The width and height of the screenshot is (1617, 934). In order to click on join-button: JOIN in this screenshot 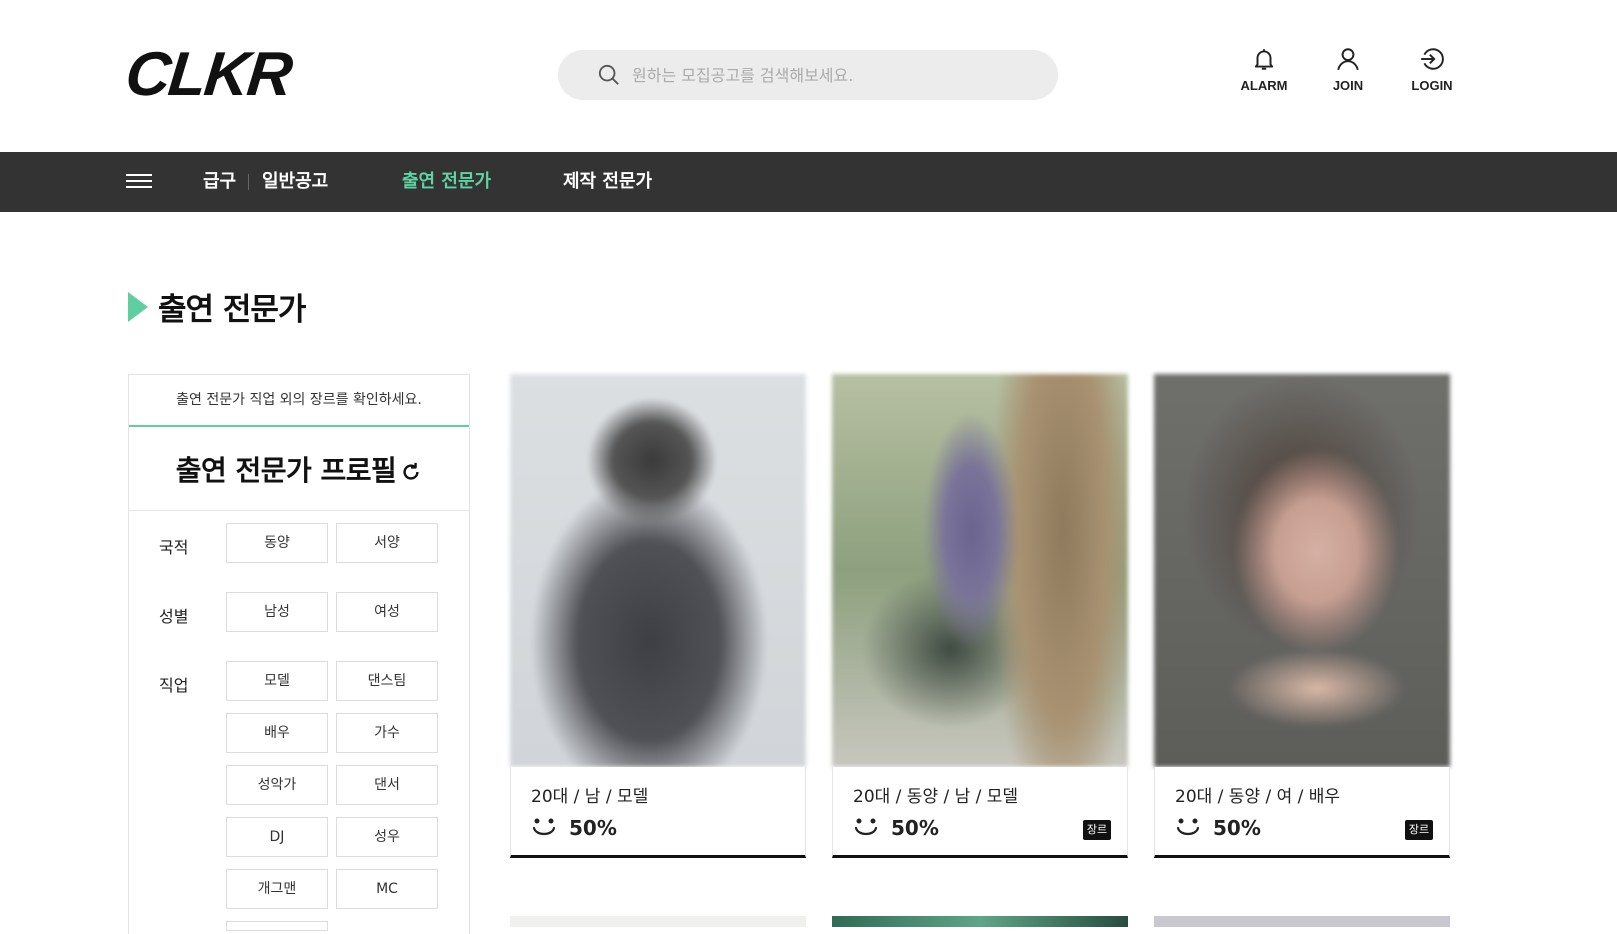, I will do `click(1348, 69)`.